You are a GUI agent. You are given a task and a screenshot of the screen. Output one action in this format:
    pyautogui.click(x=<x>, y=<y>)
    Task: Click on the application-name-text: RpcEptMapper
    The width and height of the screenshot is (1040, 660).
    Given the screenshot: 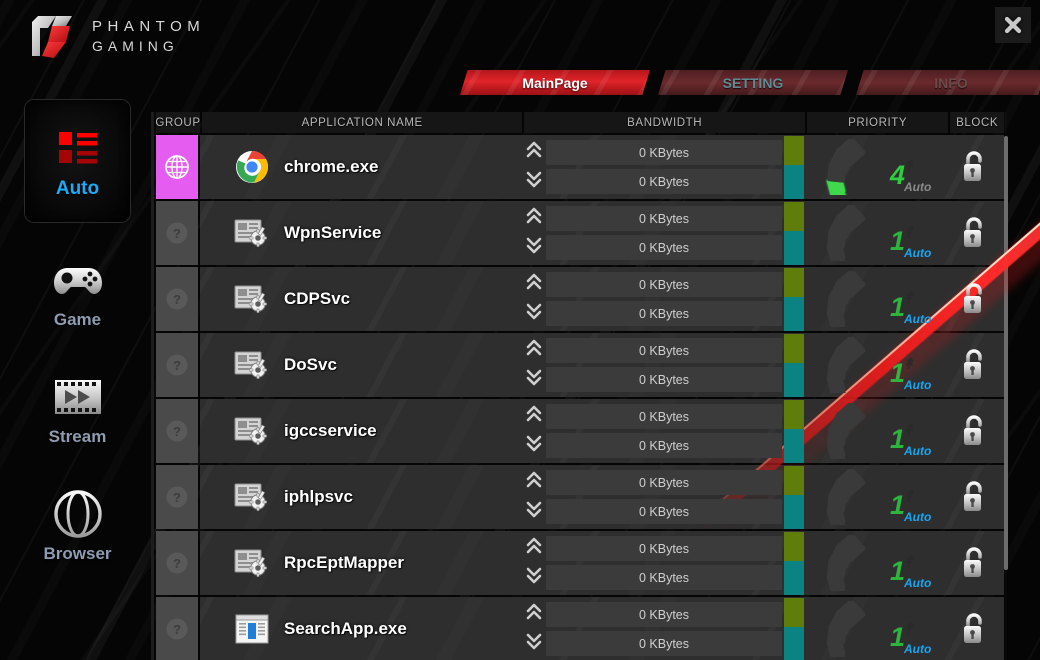 What is the action you would take?
    pyautogui.click(x=344, y=562)
    